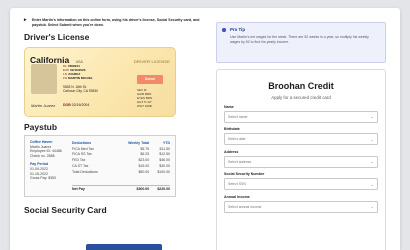 This screenshot has width=410, height=250. I want to click on annual-income-field: Annual Income Select annual income ⌄, so click(301, 204).